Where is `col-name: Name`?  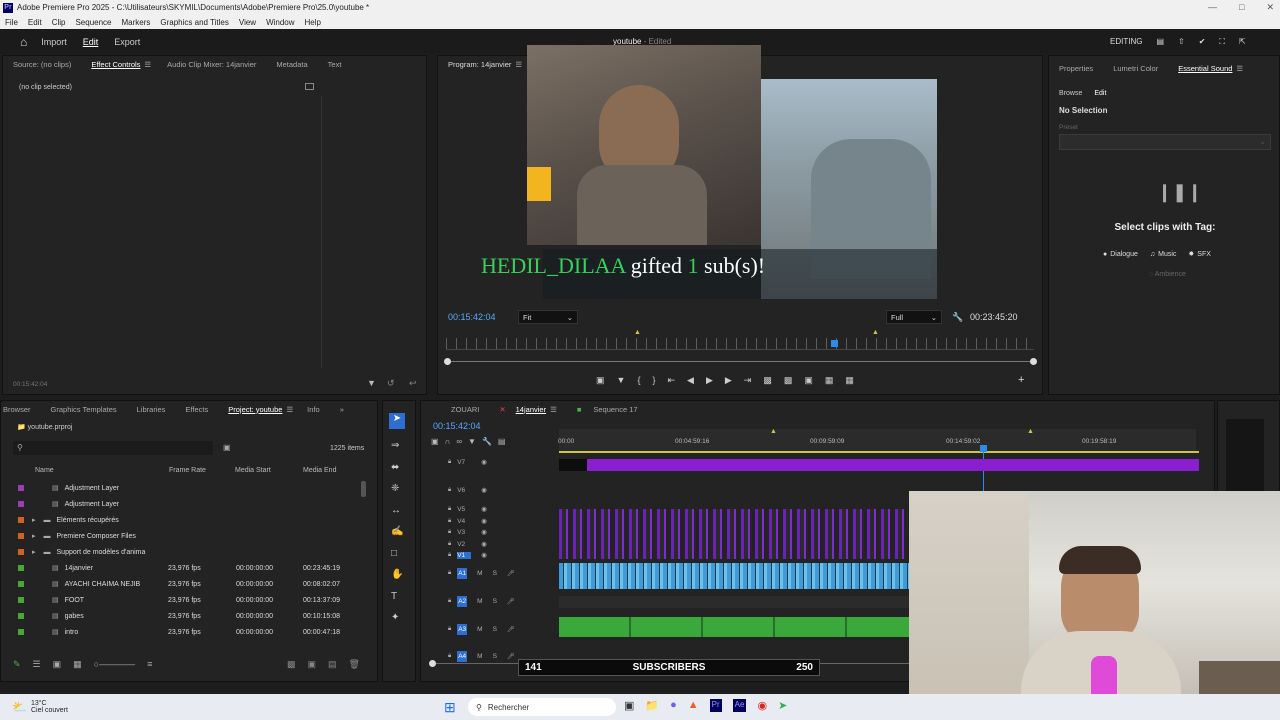 col-name: Name is located at coordinates (44, 470).